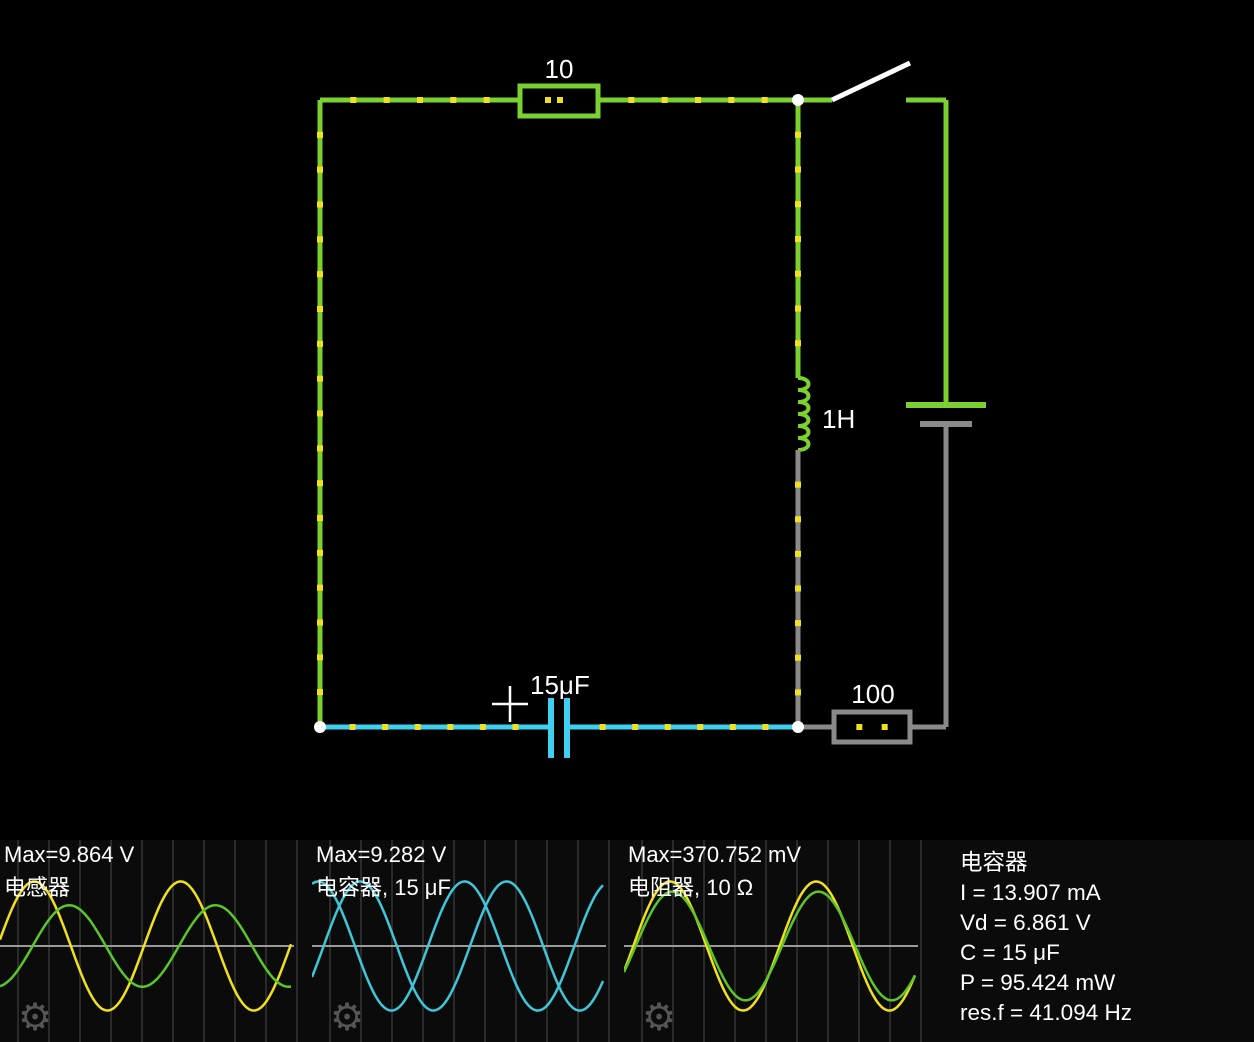  I want to click on resistor-100-label: 100, so click(872, 694).